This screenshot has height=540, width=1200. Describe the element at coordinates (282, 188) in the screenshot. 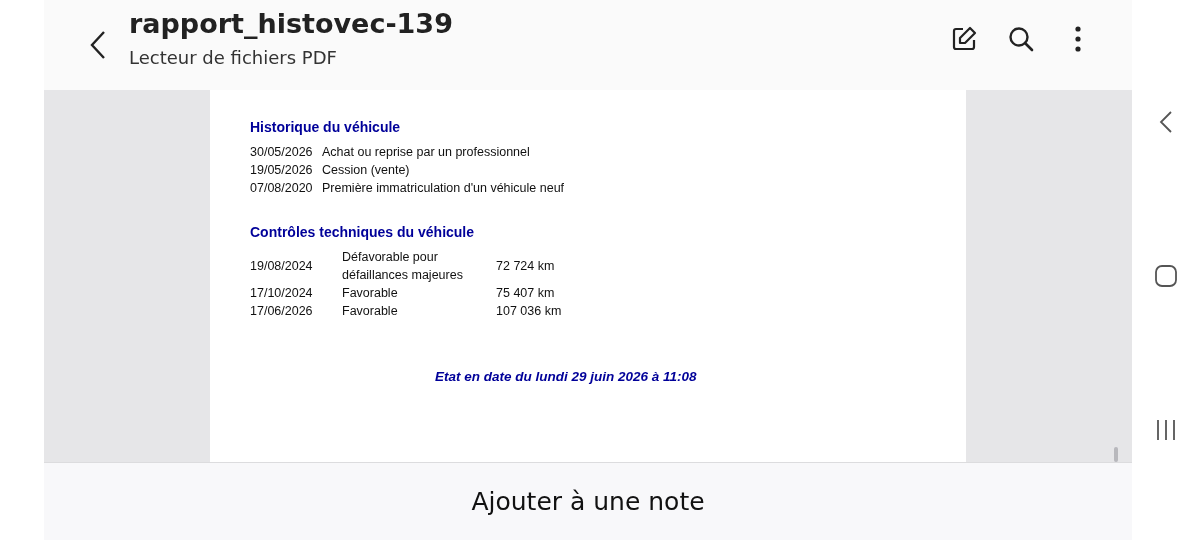

I see `history-date: 07/08/2020` at that location.